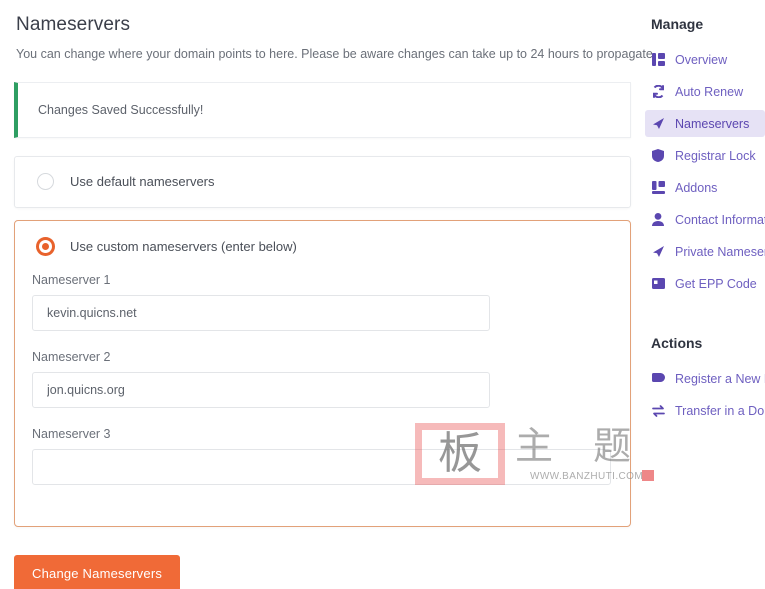  I want to click on user-icon, so click(658, 219).